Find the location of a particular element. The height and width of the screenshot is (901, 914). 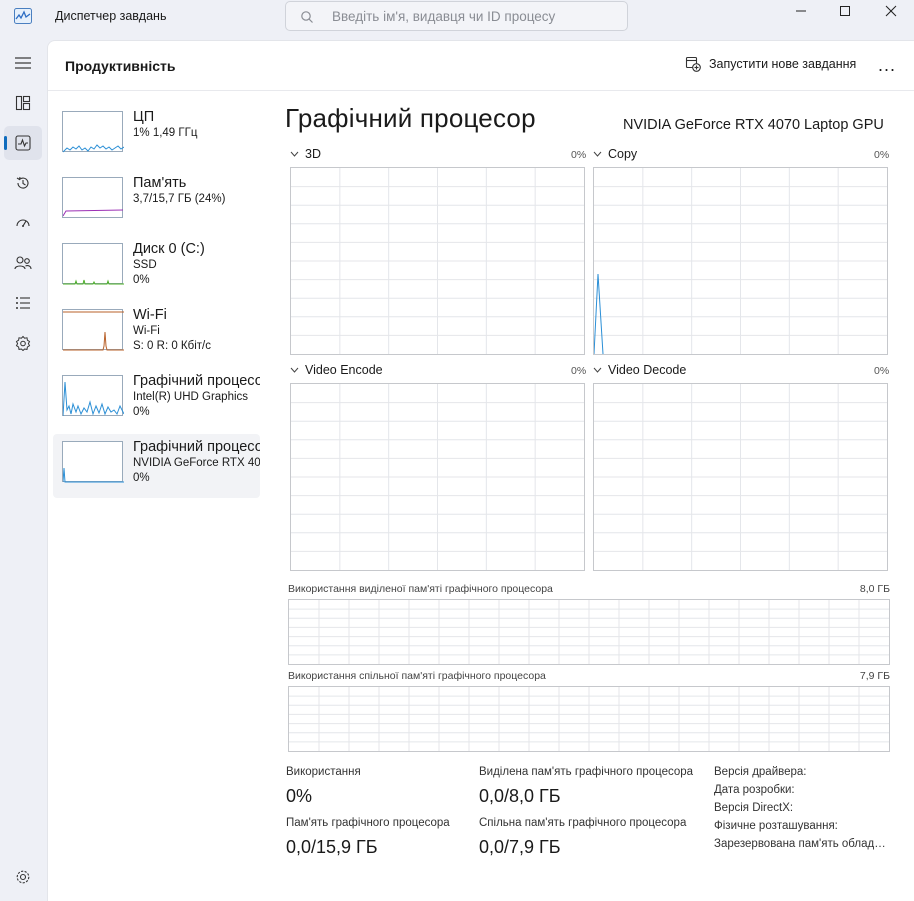

nav-startup-apps is located at coordinates (23, 223).